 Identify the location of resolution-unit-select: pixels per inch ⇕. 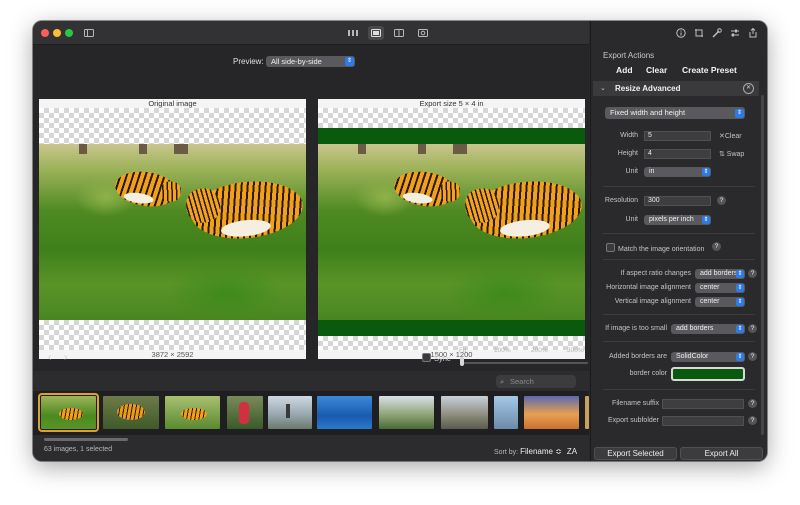
(677, 220).